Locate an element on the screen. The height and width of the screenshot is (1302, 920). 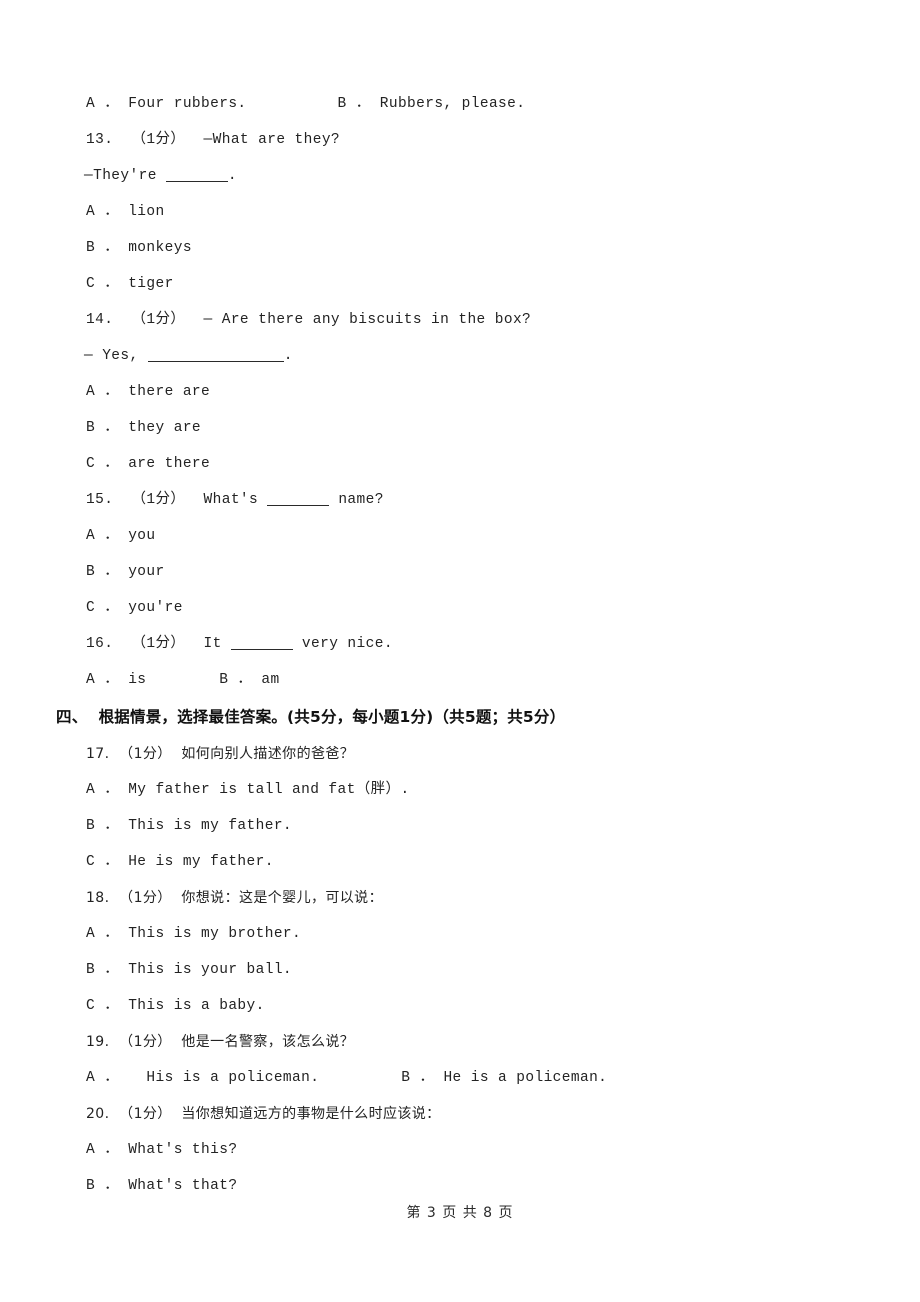
option-row-carryover: A ． Four rubbers. B ． Rubbers, please. is located at coordinates (306, 104).